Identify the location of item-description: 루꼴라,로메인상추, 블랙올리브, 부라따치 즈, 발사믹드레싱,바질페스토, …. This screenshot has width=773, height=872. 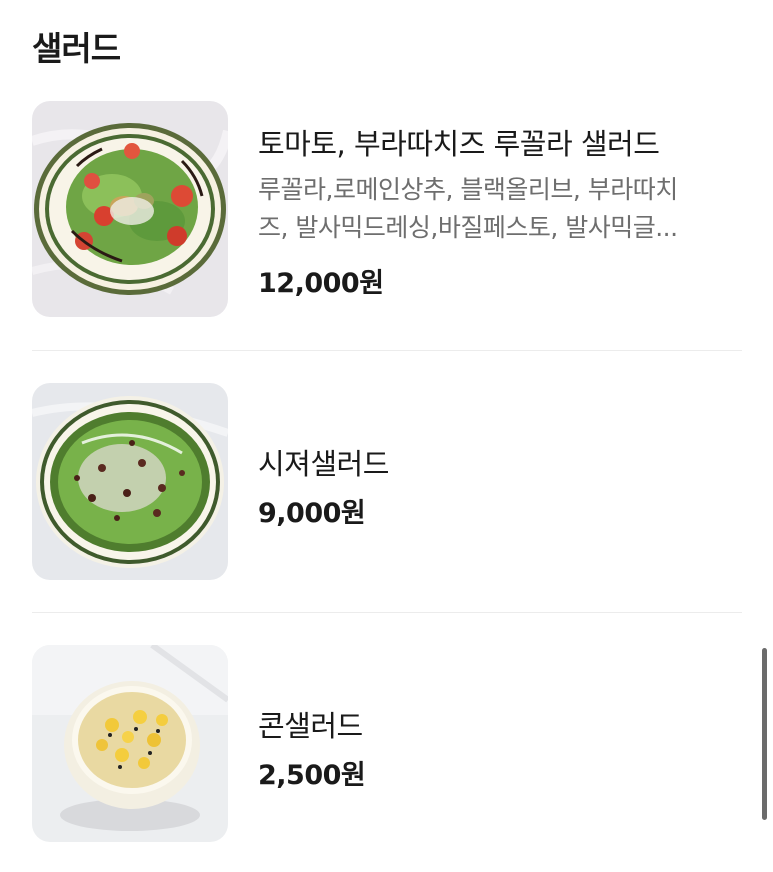
(468, 209).